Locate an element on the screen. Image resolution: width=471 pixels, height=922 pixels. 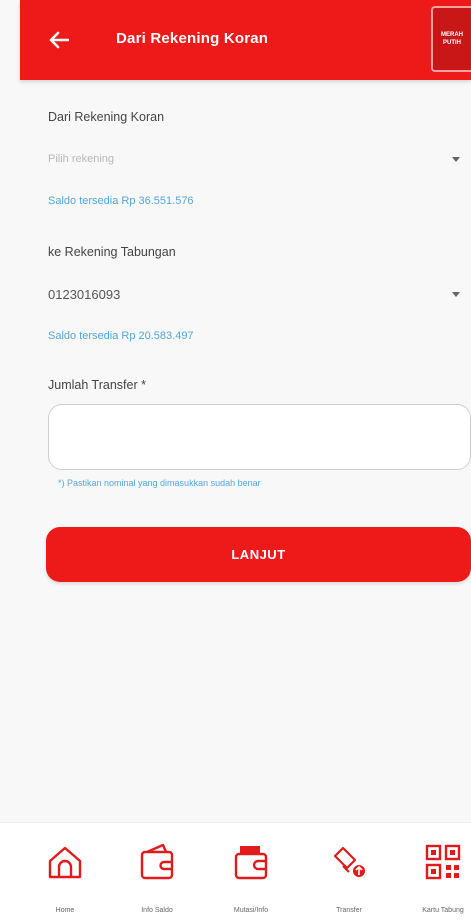
transfer-icon is located at coordinates (349, 861).